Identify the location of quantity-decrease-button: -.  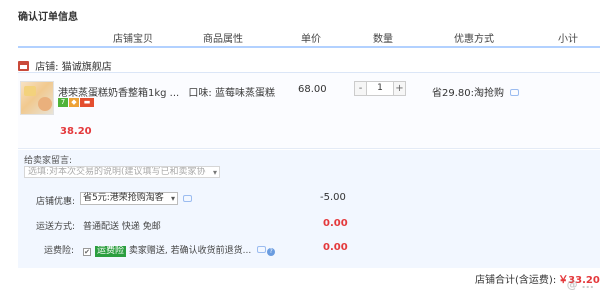
(360, 88).